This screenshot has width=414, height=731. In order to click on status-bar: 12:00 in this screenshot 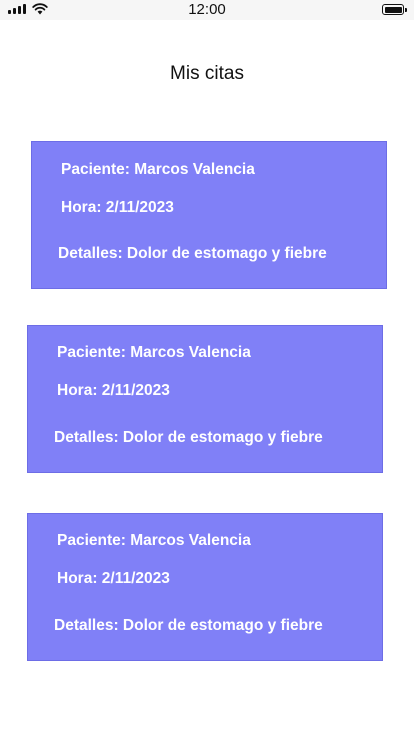, I will do `click(207, 10)`.